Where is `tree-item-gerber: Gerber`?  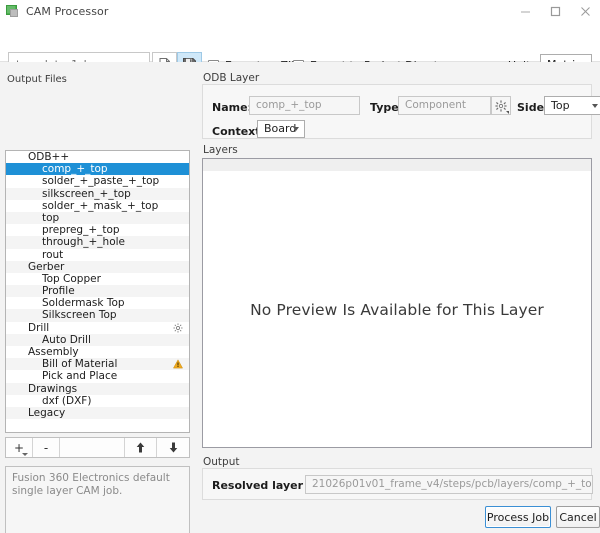 tree-item-gerber: Gerber is located at coordinates (97, 266).